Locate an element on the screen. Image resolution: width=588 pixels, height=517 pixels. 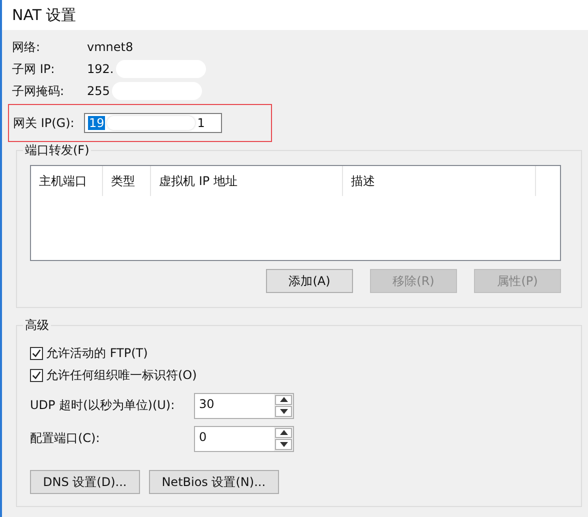
field-value: 192. is located at coordinates (100, 69).